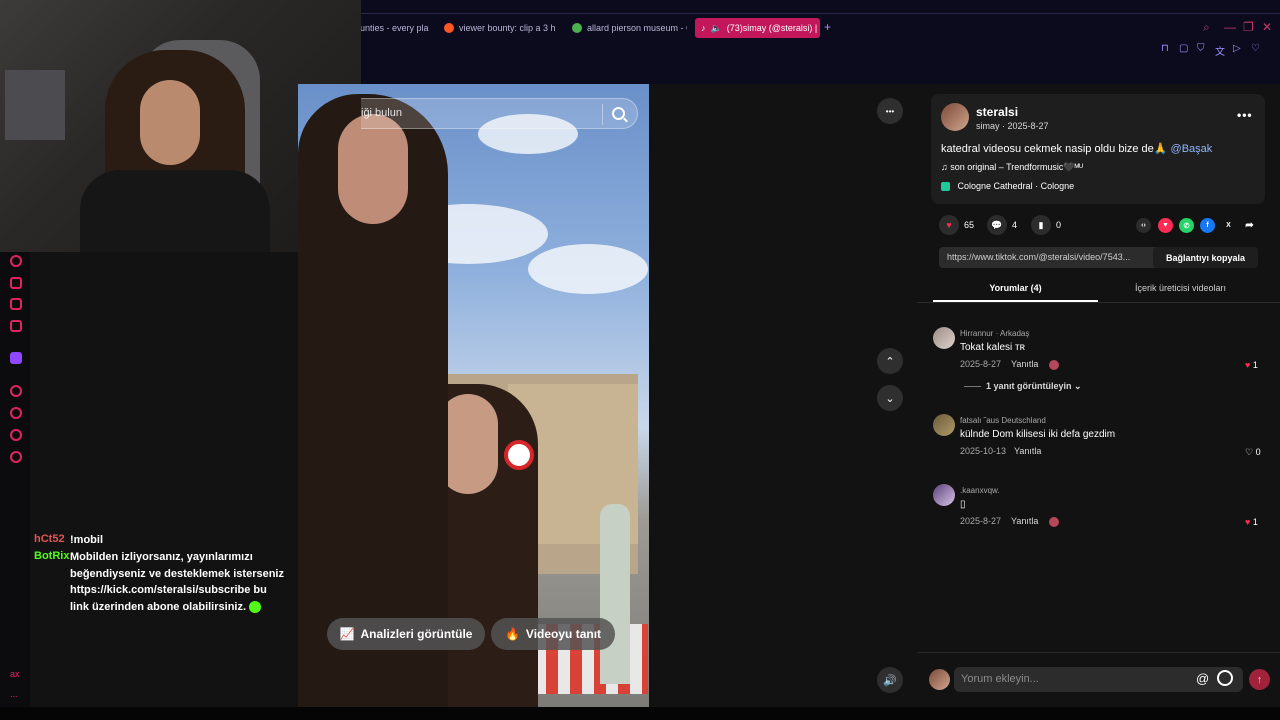 This screenshot has width=1280, height=720. I want to click on promote-button: 🔥 Videoyu tanıt, so click(553, 634).